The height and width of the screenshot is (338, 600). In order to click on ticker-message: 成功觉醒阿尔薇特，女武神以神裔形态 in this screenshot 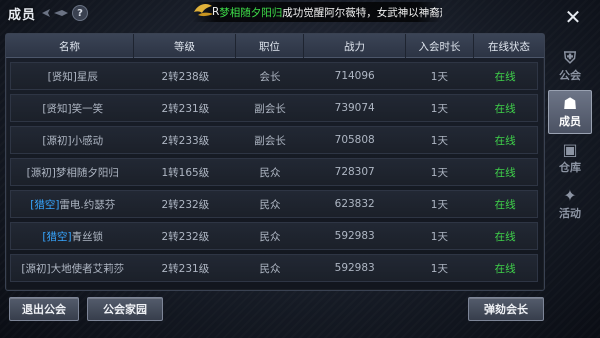, I will do `click(362, 12)`.